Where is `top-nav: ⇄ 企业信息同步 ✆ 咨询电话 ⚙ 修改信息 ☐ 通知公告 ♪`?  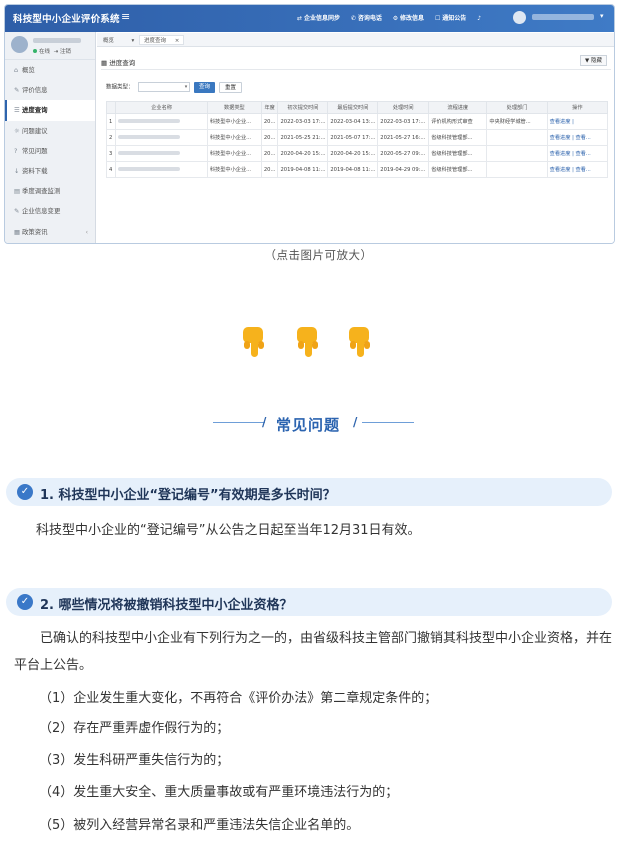
top-nav: ⇄ 企业信息同步 ✆ 咨询电话 ⚙ 修改信息 ☐ 通知公告 ♪ is located at coordinates (393, 17).